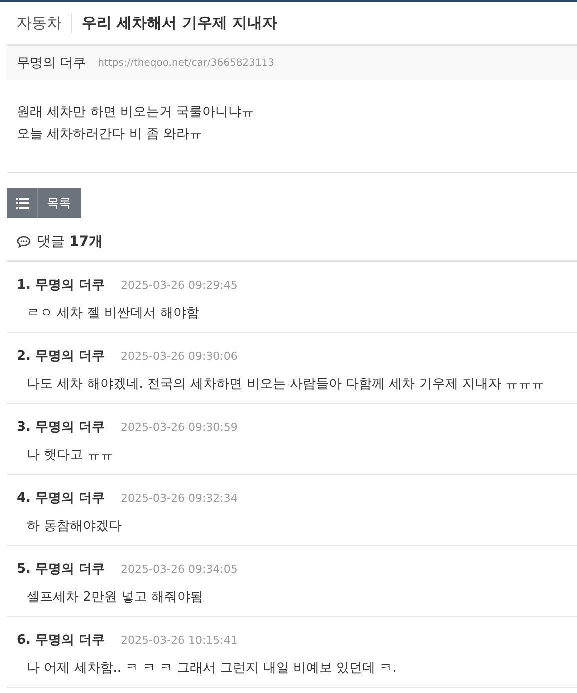  What do you see at coordinates (61, 498) in the screenshot?
I see `comment-author: 4. 무명의 더쿠` at bounding box center [61, 498].